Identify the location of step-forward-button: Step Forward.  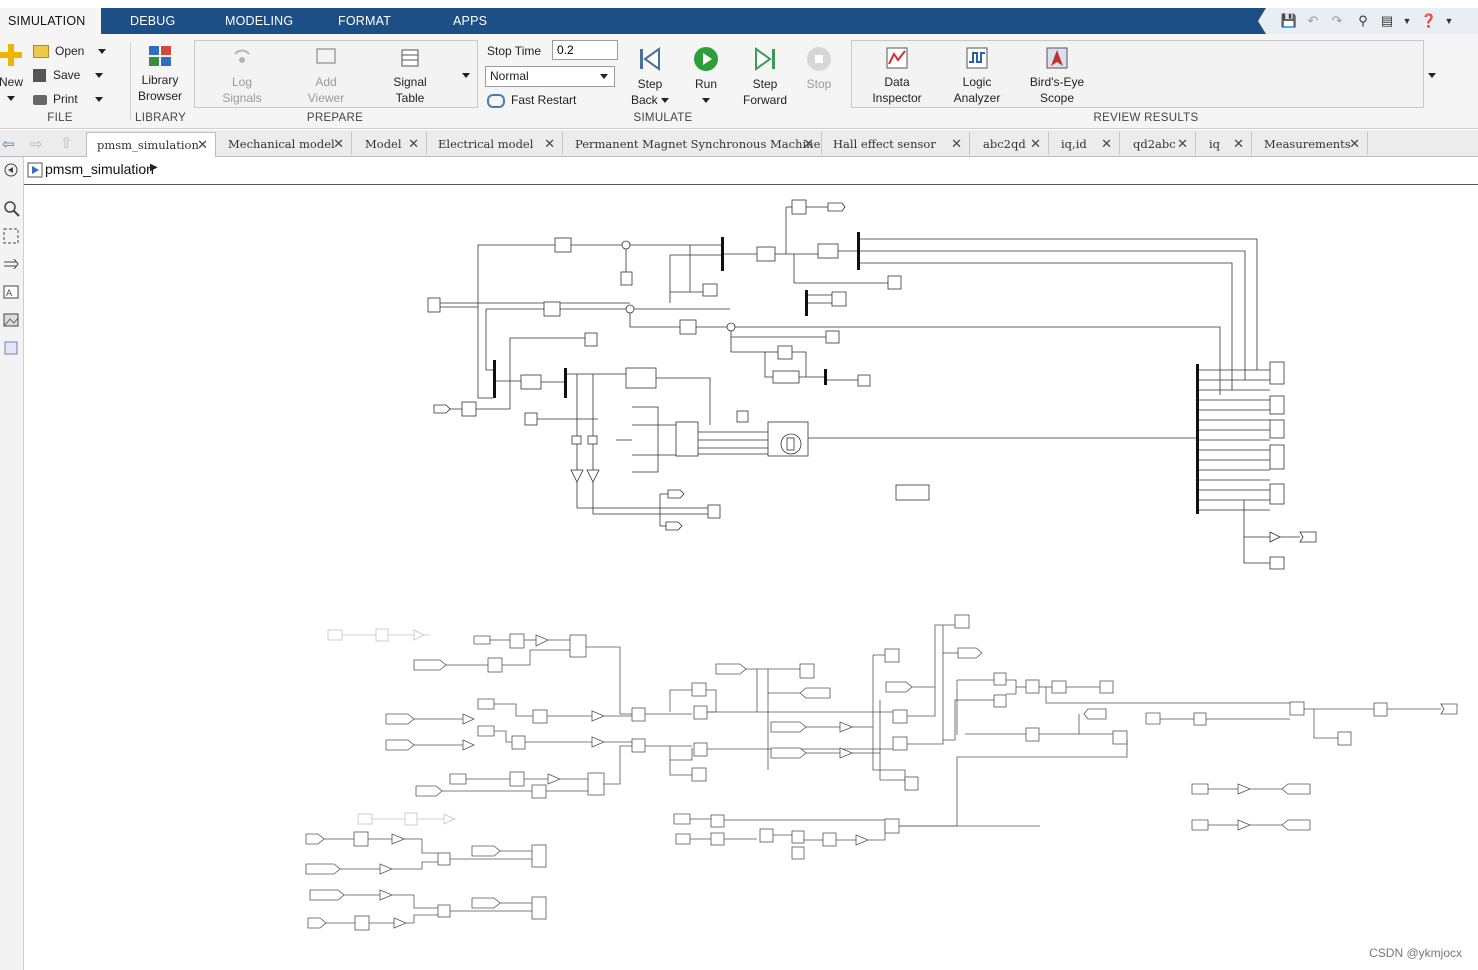
(765, 77).